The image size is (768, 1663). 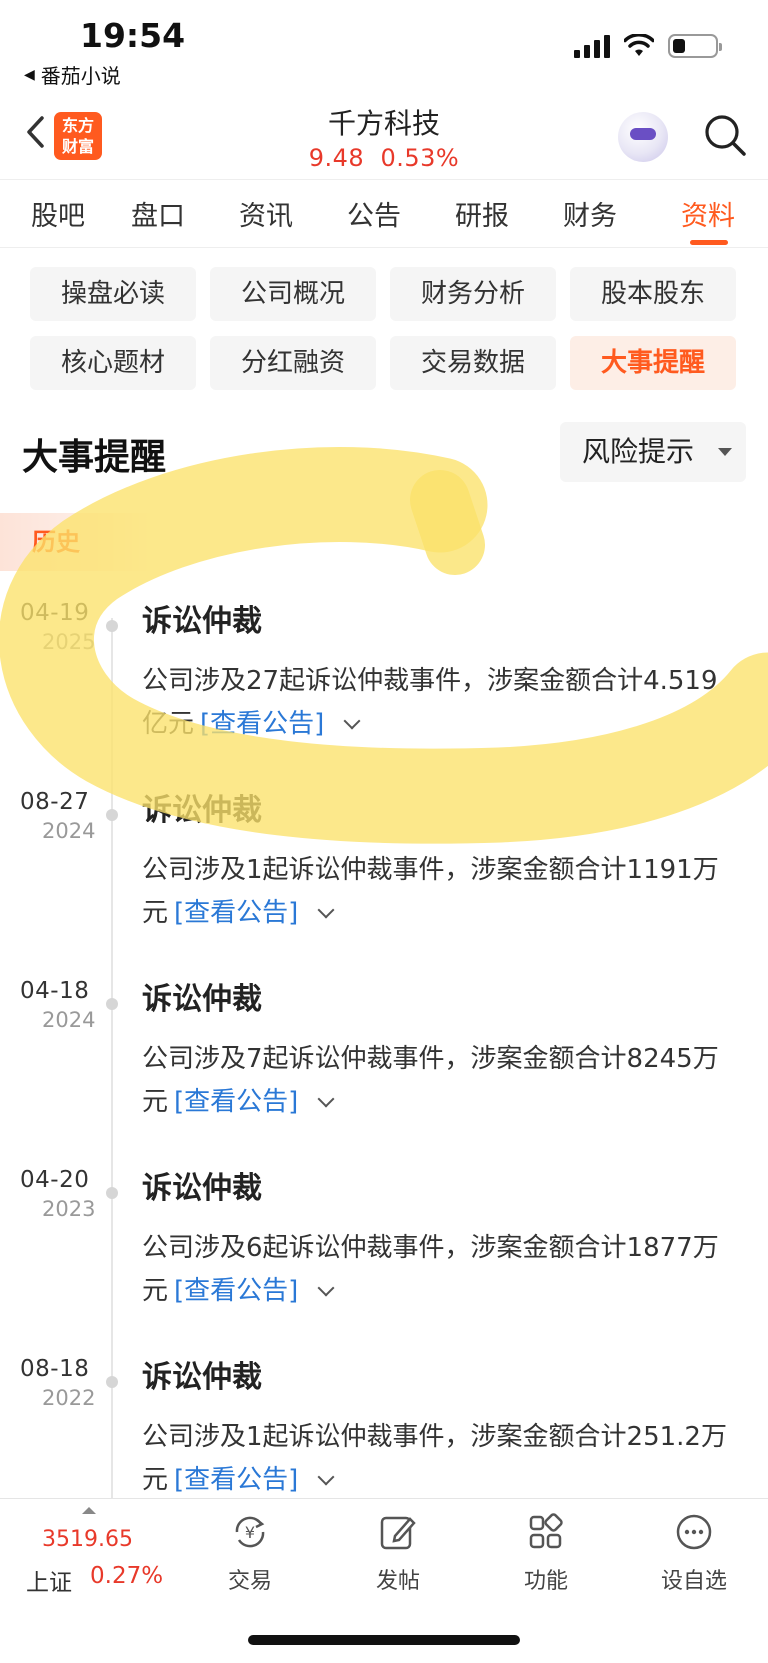 What do you see at coordinates (725, 135) in the screenshot?
I see `search-icon` at bounding box center [725, 135].